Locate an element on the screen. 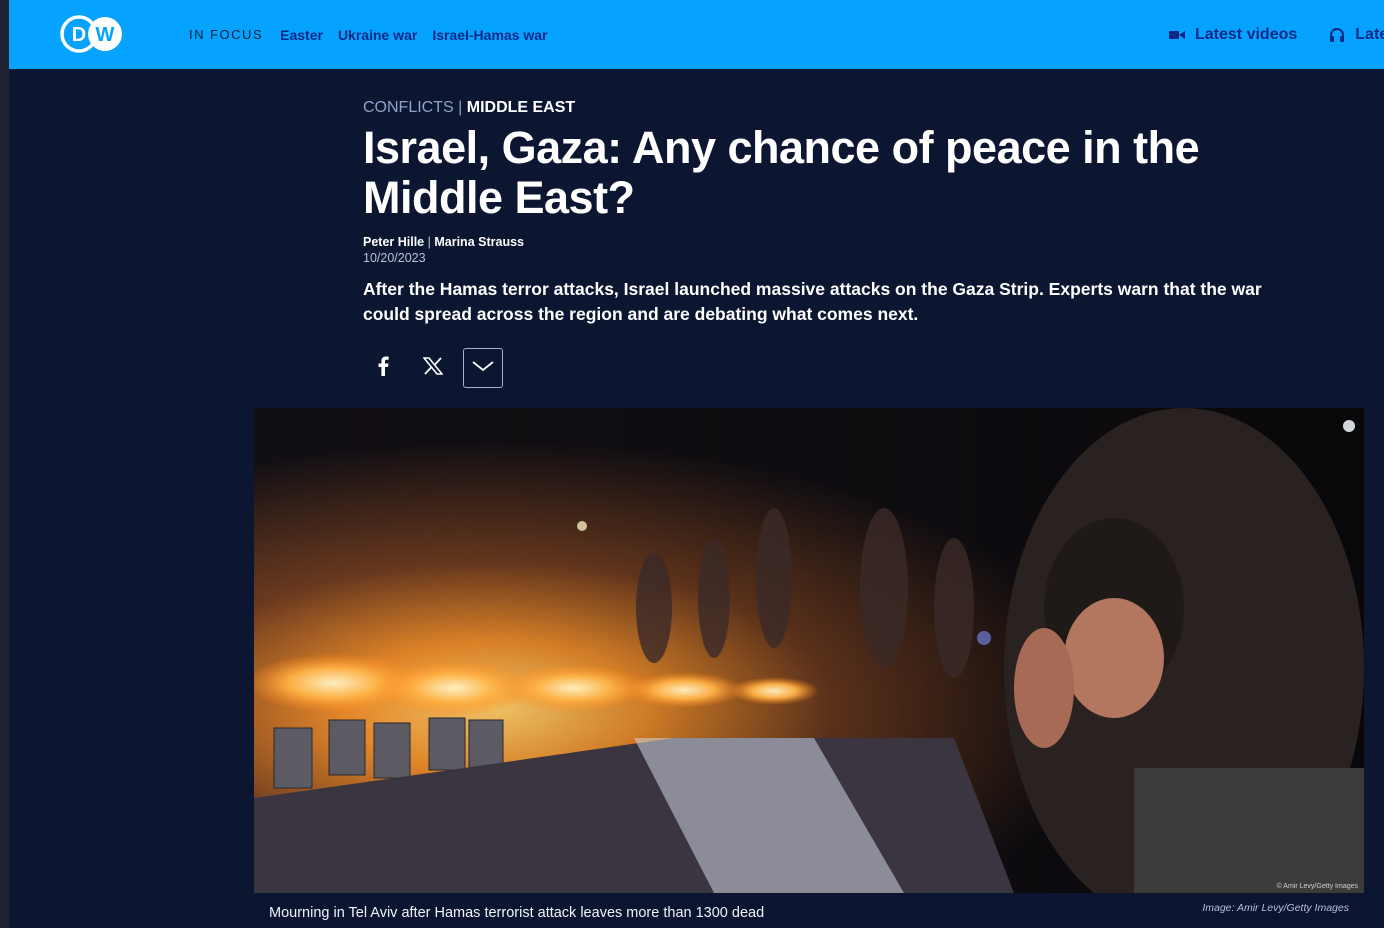 The height and width of the screenshot is (928, 1384). left-edge-strip is located at coordinates (4, 464).